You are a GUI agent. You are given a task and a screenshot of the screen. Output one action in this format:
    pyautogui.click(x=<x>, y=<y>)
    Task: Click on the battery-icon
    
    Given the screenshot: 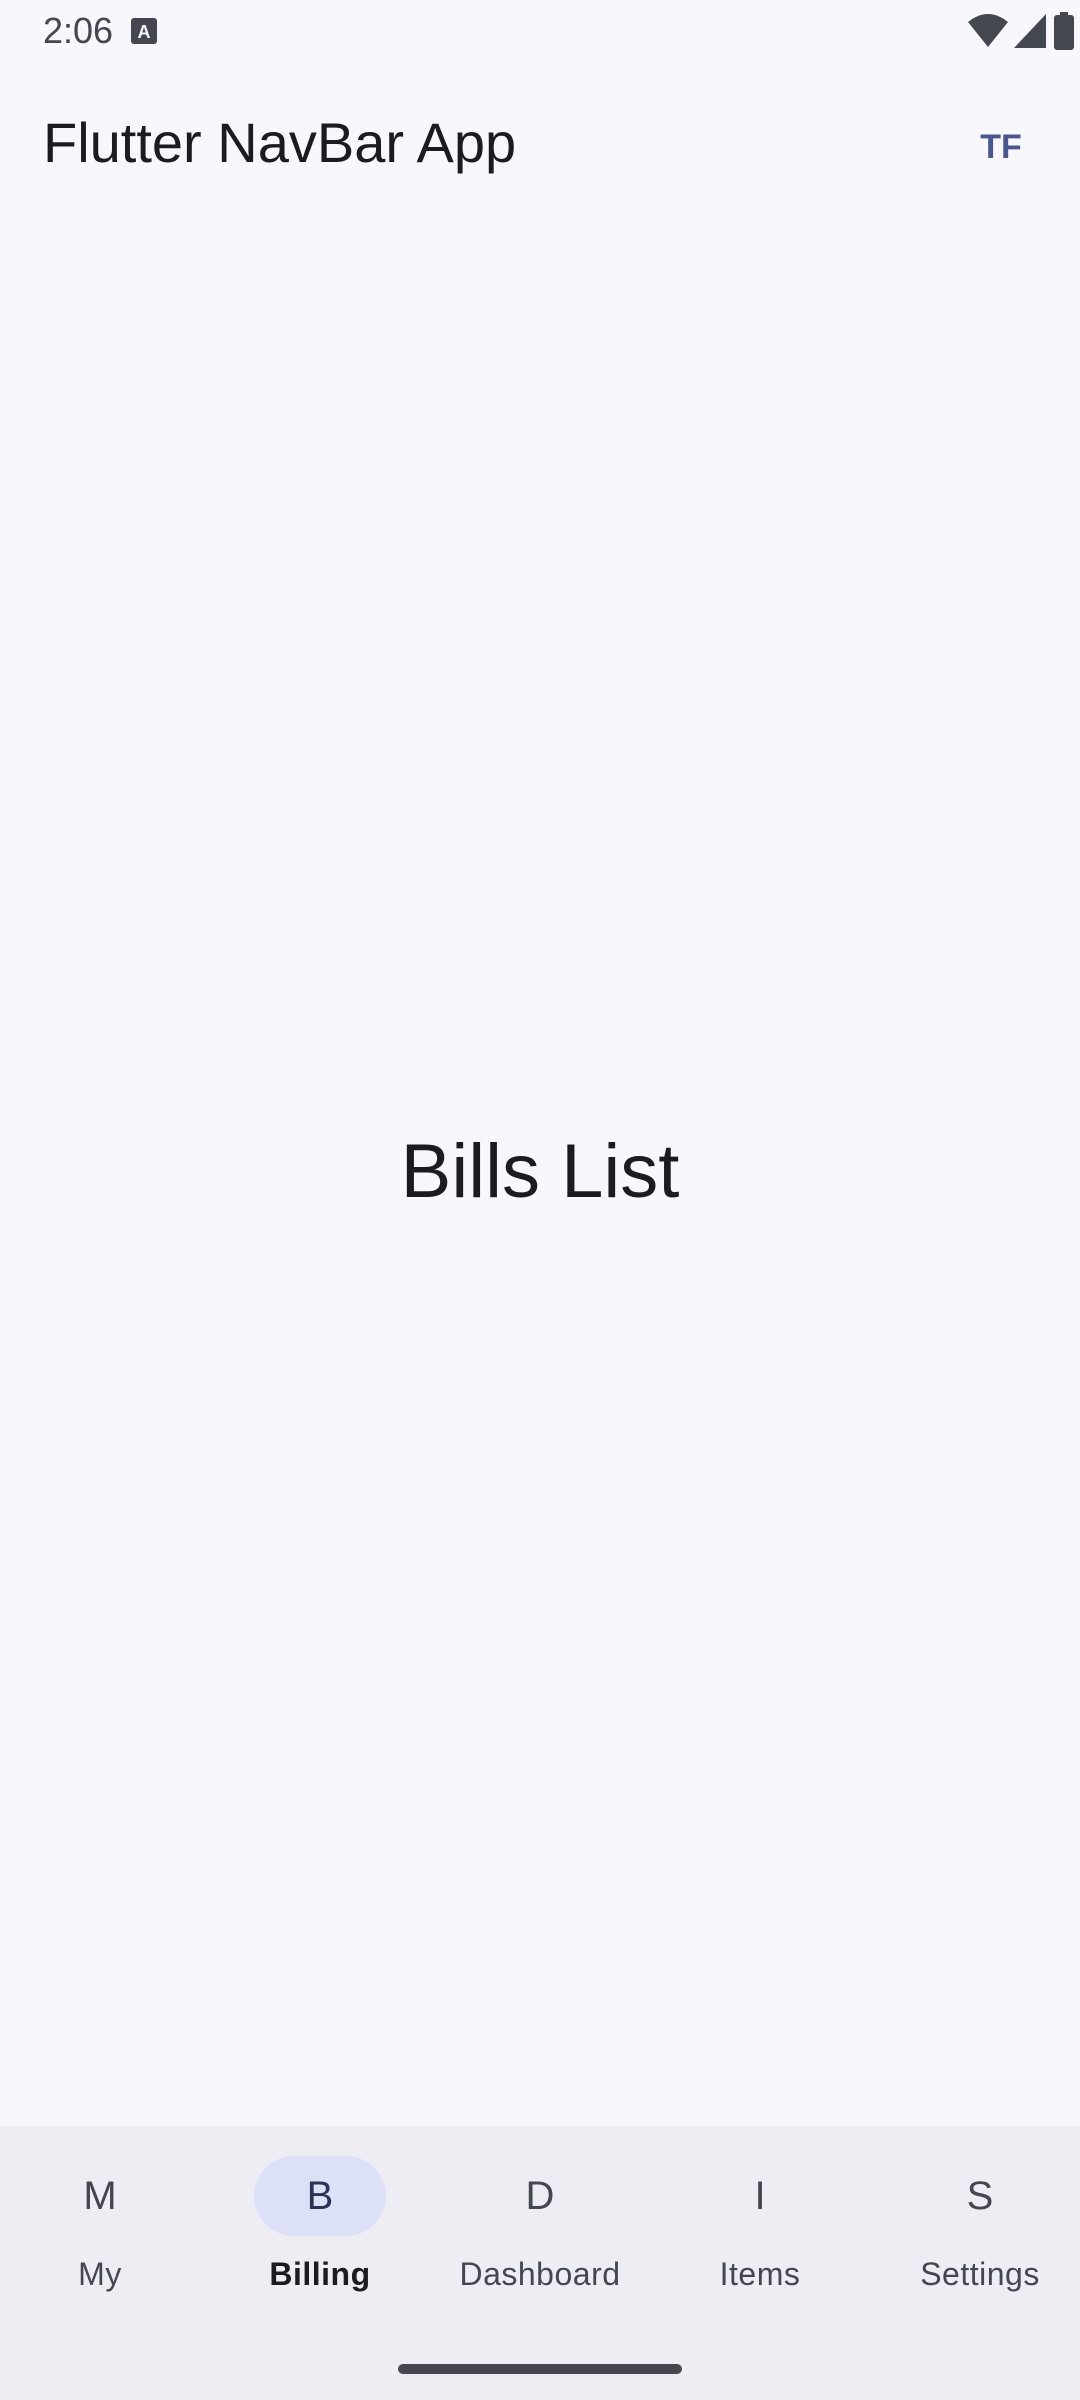 What is the action you would take?
    pyautogui.click(x=1064, y=31)
    